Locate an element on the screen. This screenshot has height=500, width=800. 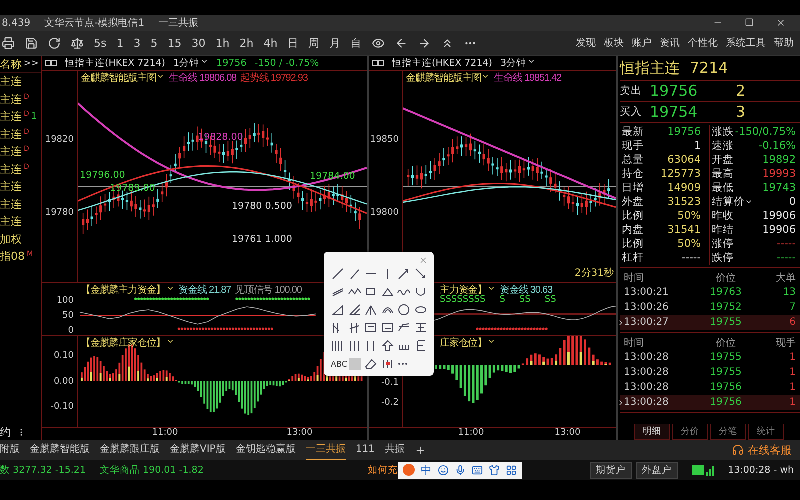
symbol-label: 恒指主连(HKEX 7214) is located at coordinates (442, 63).